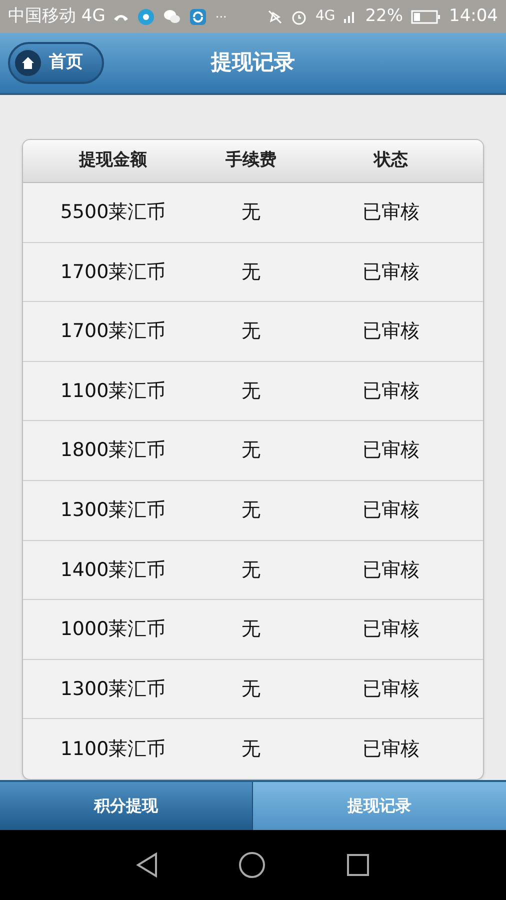 This screenshot has width=506, height=900. Describe the element at coordinates (325, 16) in the screenshot. I see `network-text: 4G` at that location.